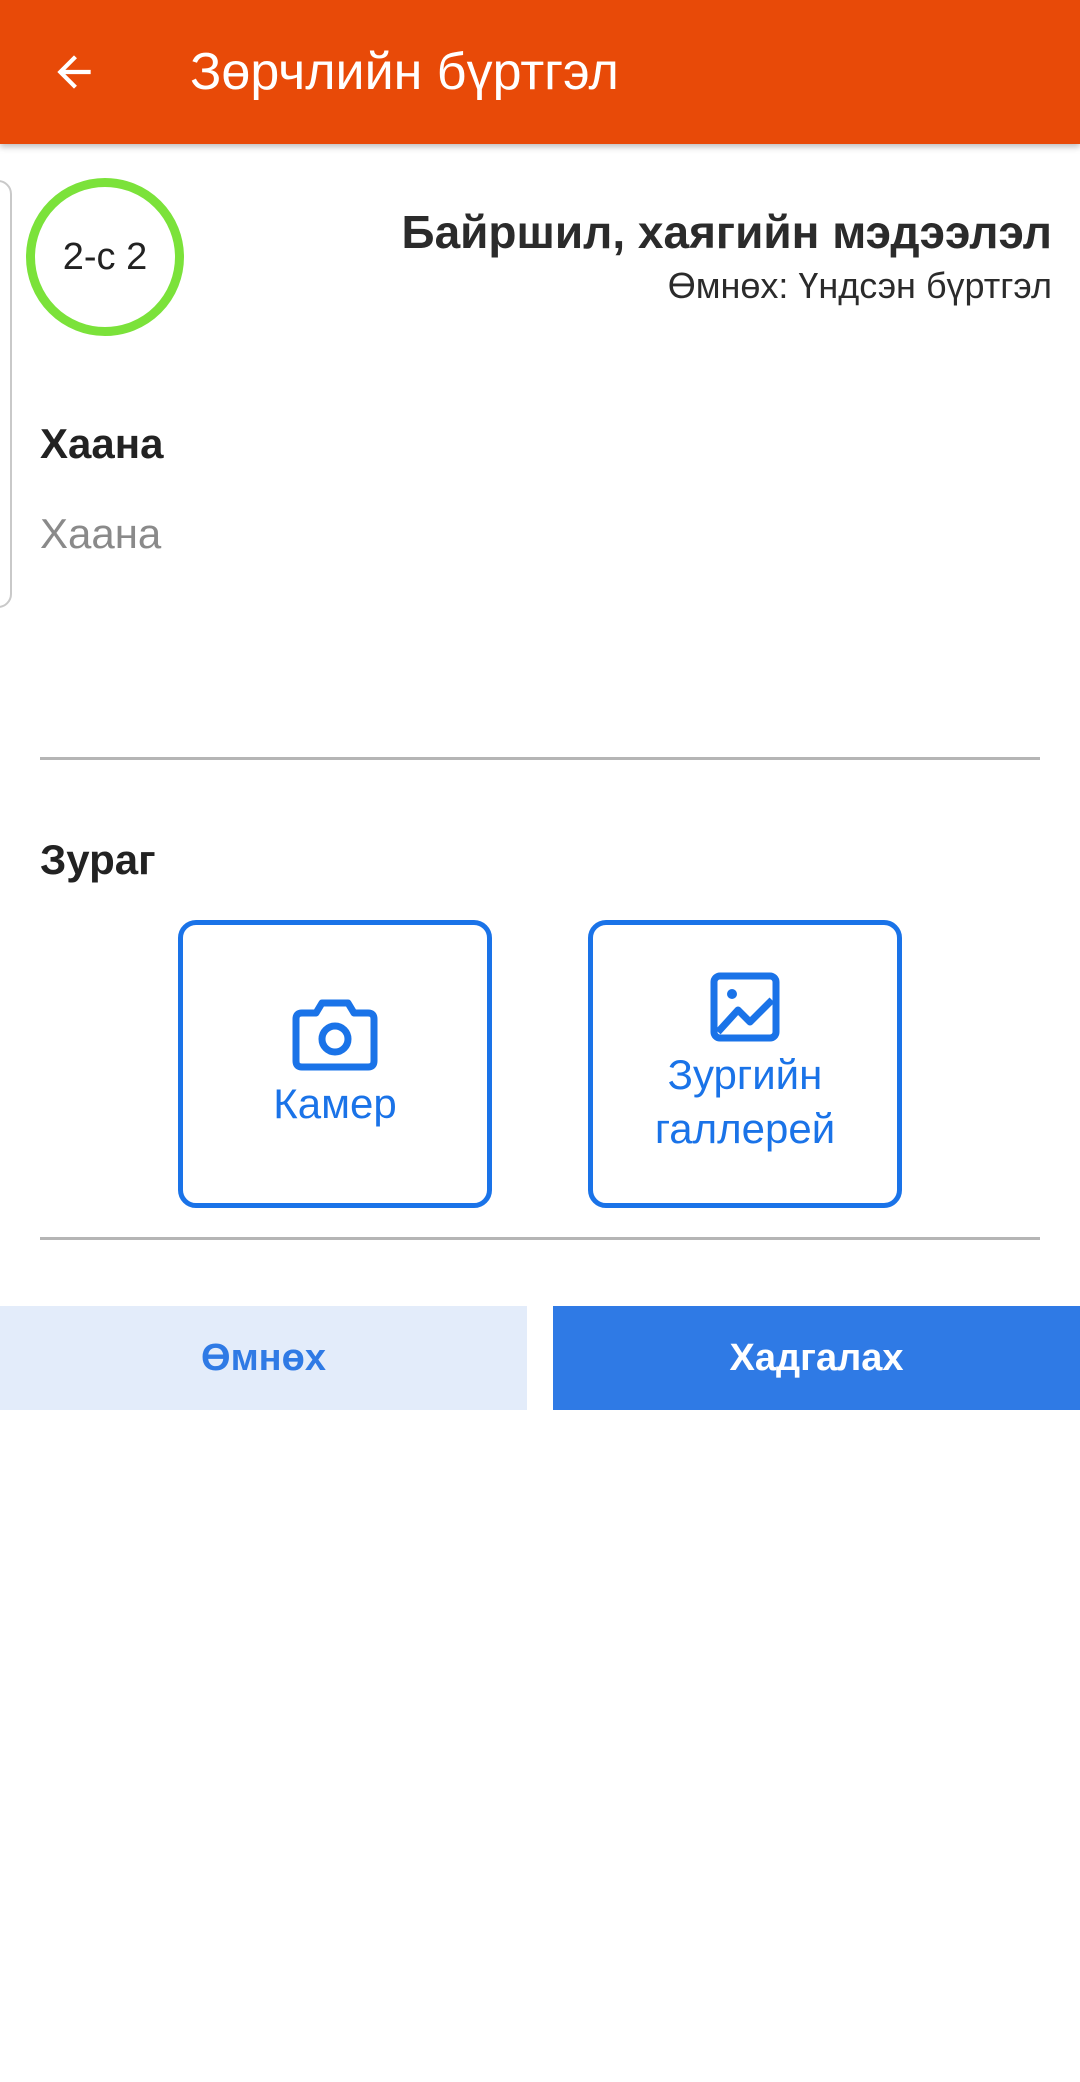 The width and height of the screenshot is (1080, 2082). I want to click on previous-step-label: Өмнөх: Үндсэн бүртгэл, so click(859, 285).